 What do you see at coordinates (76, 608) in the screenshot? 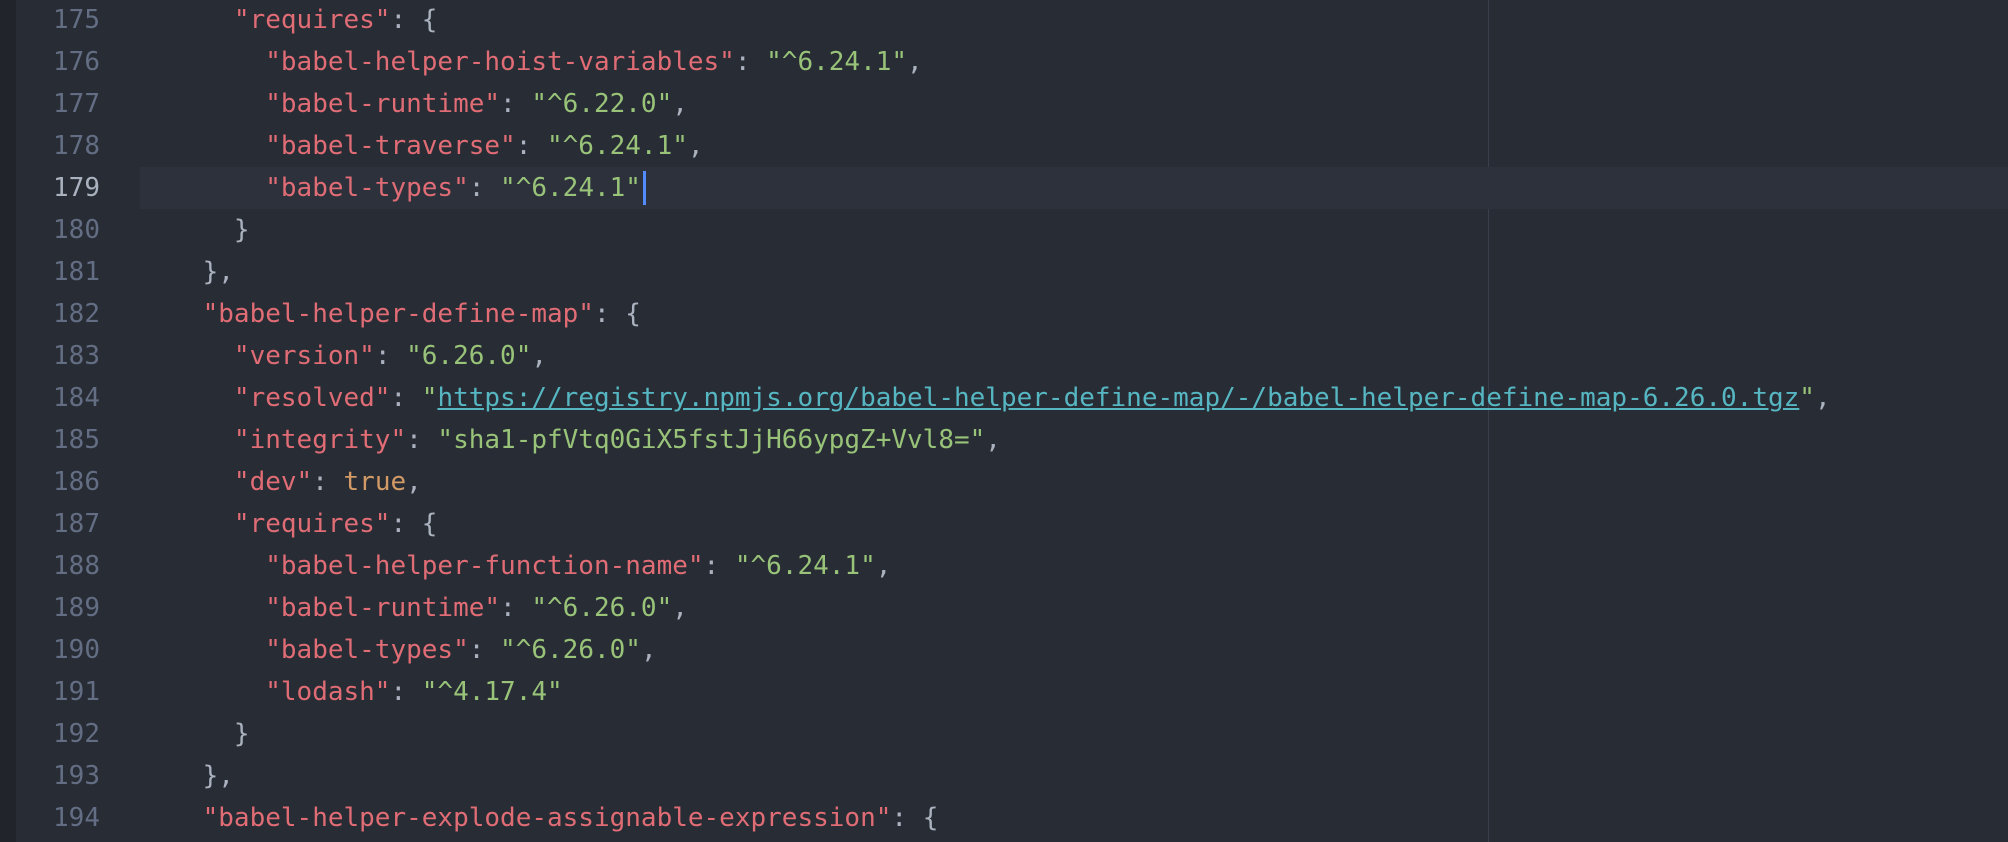
I see `line-number: 189` at bounding box center [76, 608].